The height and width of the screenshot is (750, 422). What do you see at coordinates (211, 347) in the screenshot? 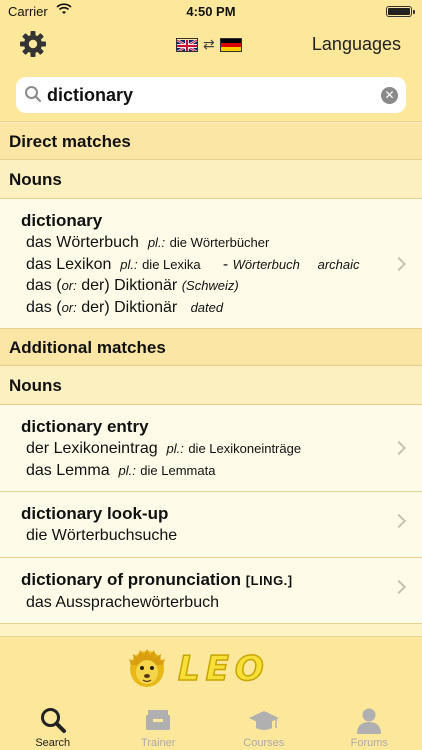
I see `section-header-additional-matches: Additional matches` at bounding box center [211, 347].